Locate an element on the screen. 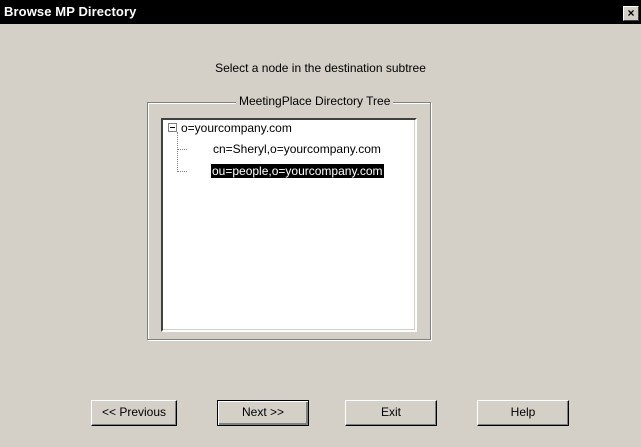 The height and width of the screenshot is (447, 641). tree-node-sheryl: cn=Sheryl,o=yourcompany.com is located at coordinates (297, 149).